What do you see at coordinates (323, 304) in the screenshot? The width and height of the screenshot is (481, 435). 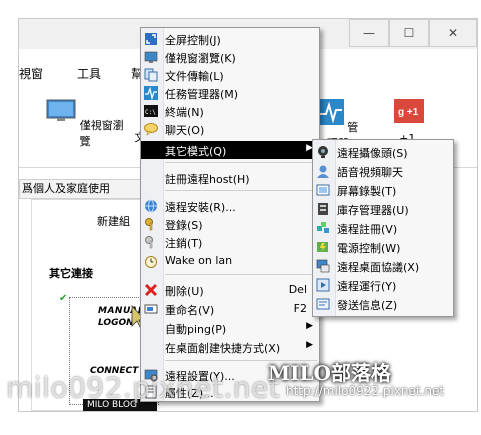 I see `send-message-icon` at bounding box center [323, 304].